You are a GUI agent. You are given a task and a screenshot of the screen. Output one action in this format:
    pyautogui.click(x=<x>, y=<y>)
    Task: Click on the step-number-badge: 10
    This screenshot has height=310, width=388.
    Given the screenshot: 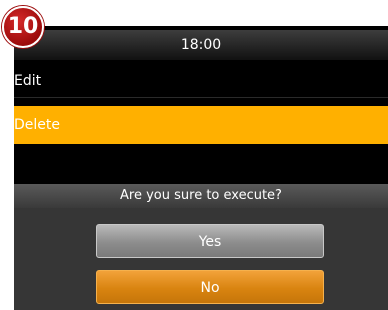 What is the action you would take?
    pyautogui.click(x=23, y=27)
    